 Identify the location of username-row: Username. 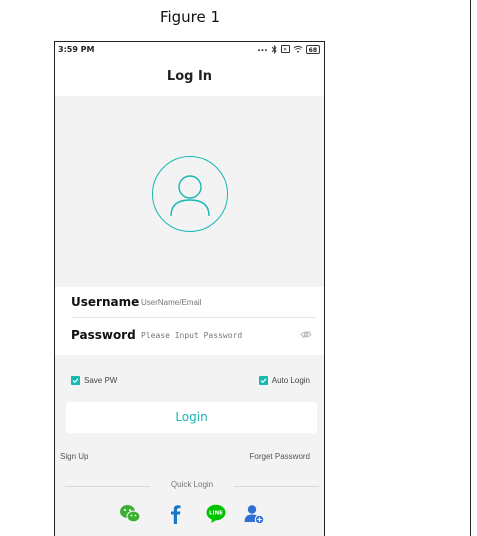
(193, 302).